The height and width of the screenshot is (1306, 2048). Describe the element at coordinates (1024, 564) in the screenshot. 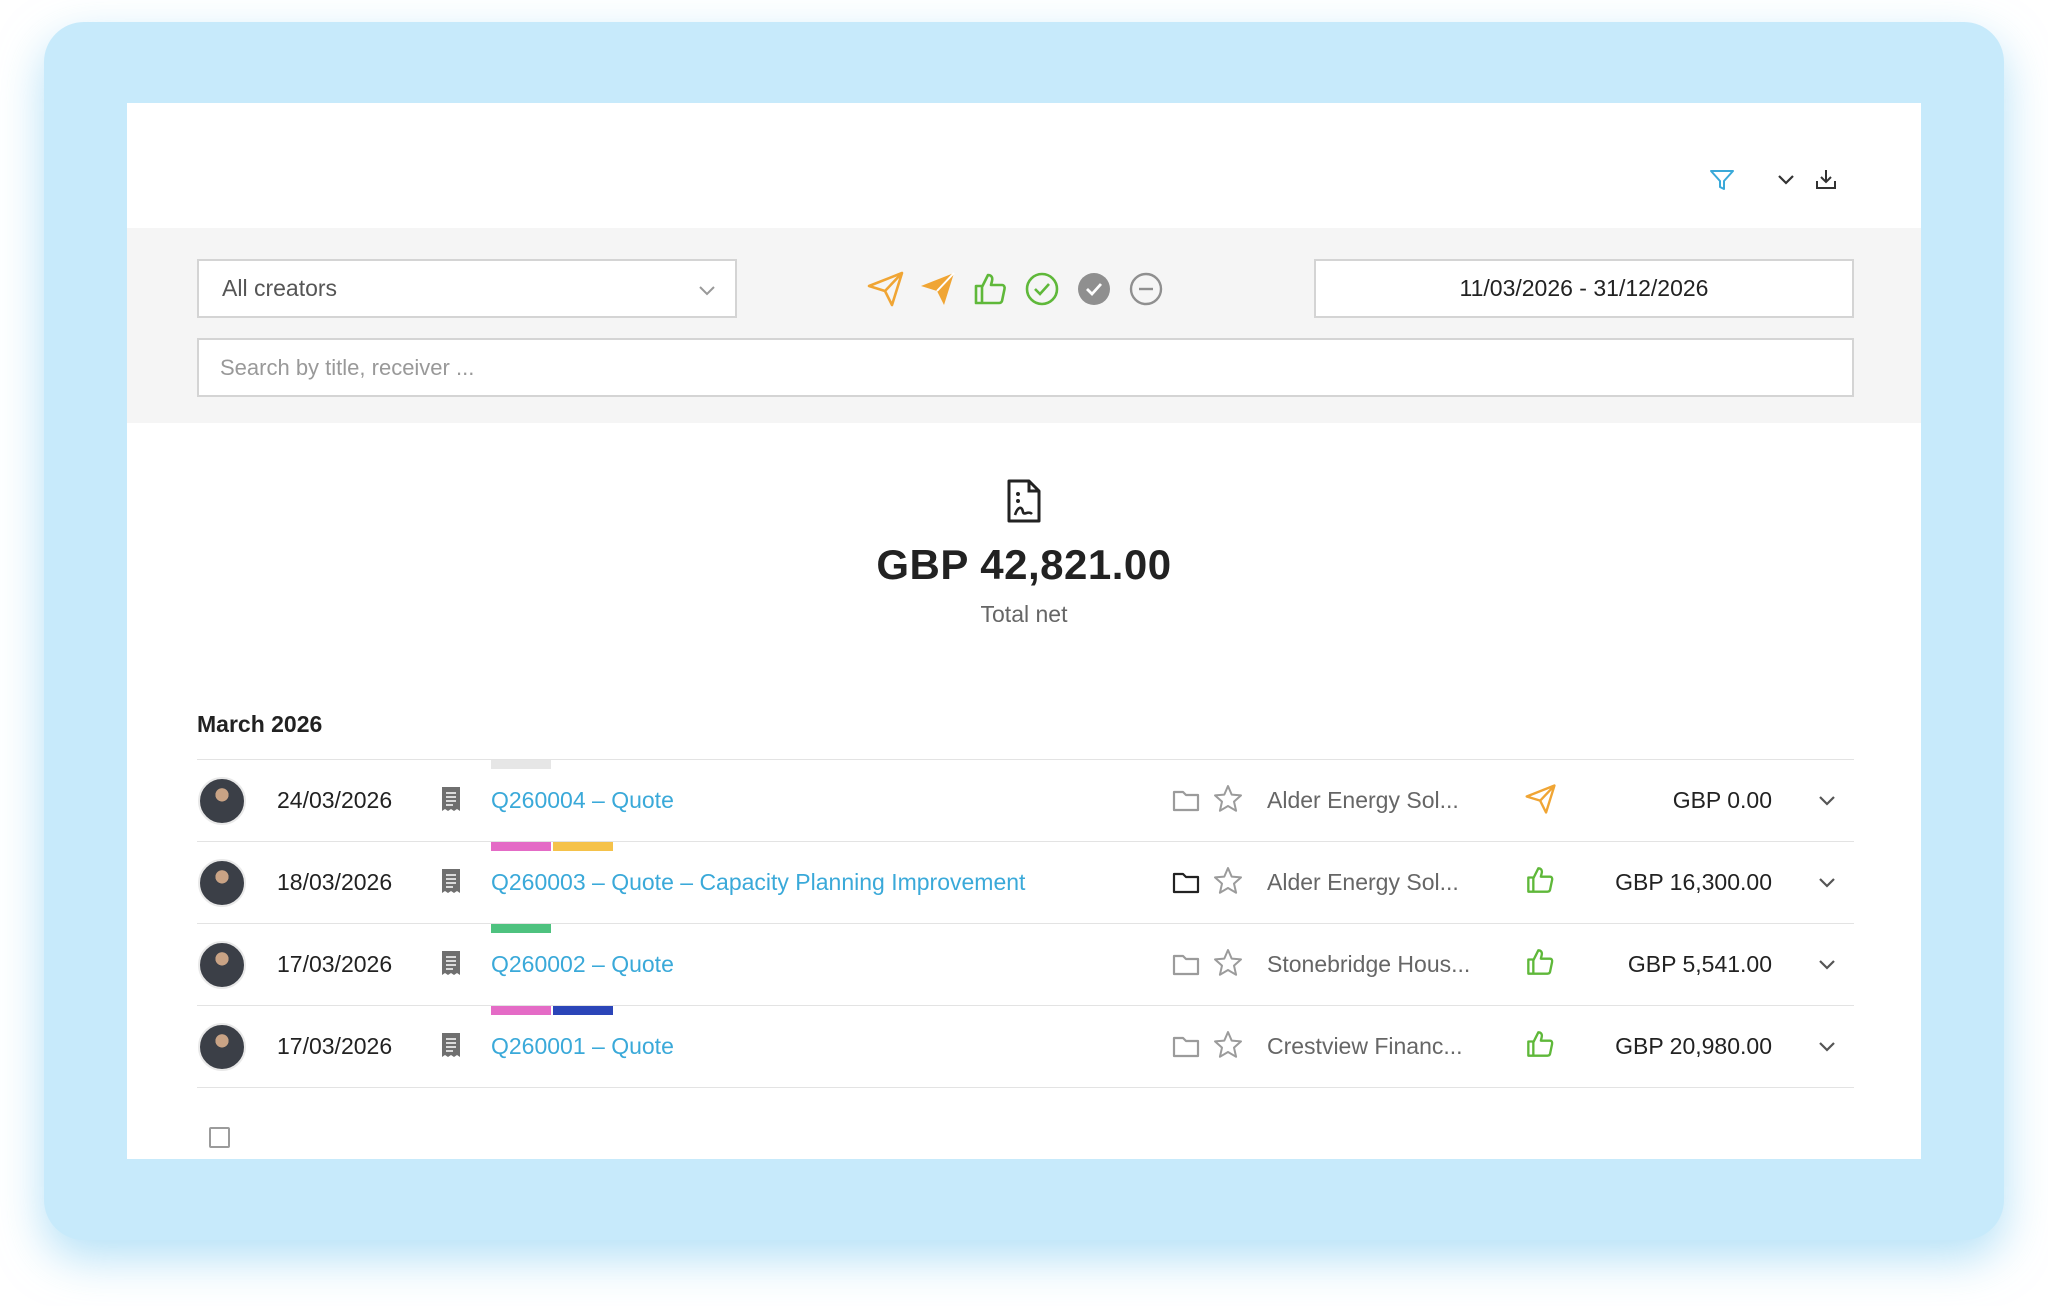

I see `total-net-amount: GBP 42,821.00` at that location.